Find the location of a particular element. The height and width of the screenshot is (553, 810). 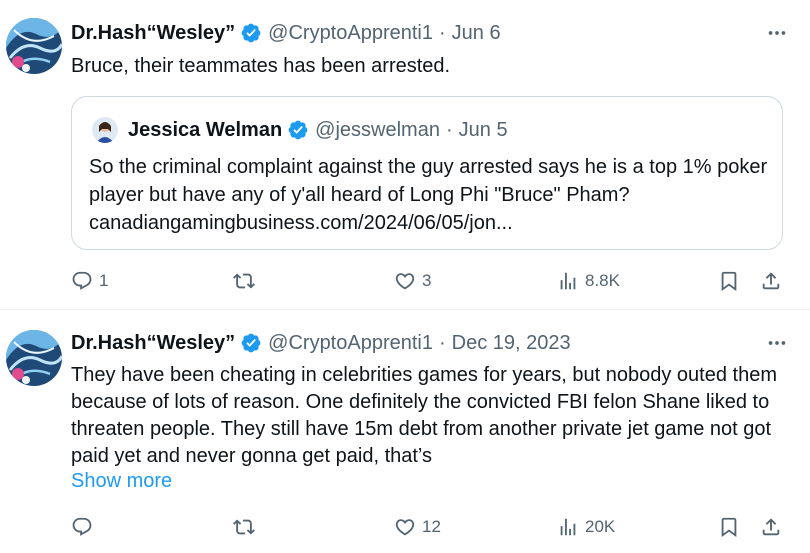

quoted-tweet-header: Jessica Welman @jesswelman · Jun 5 is located at coordinates (300, 130).